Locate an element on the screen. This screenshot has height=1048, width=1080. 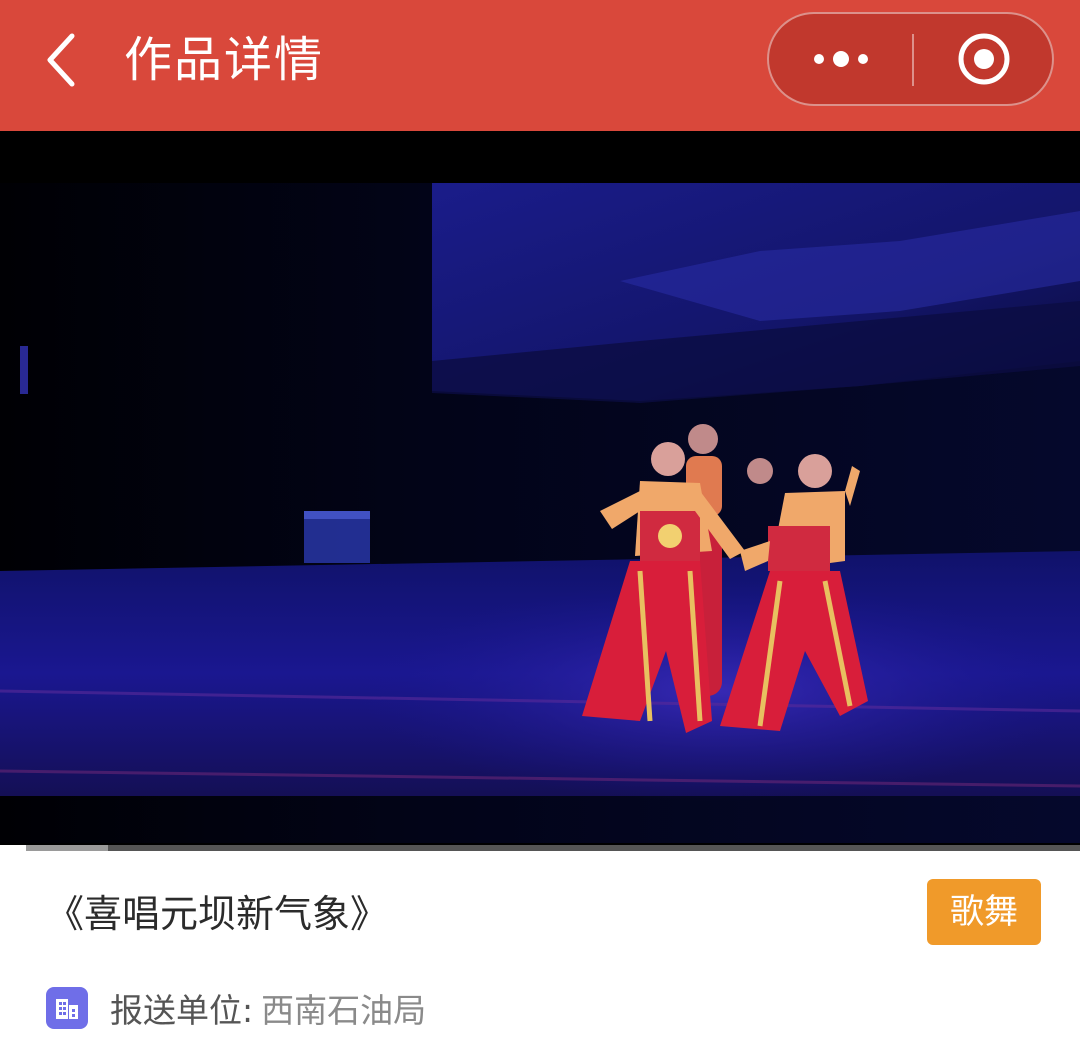
page-title: 作品详情 is located at coordinates (224, 60).